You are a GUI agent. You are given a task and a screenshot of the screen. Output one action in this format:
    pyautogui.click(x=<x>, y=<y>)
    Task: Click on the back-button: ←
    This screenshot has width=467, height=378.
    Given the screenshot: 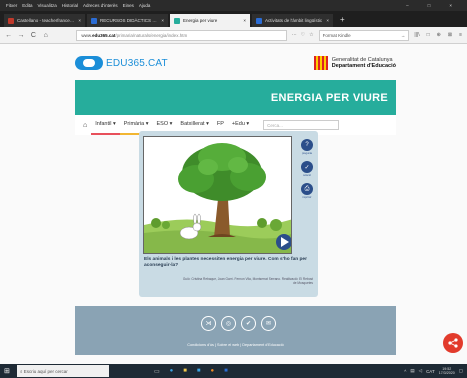 What is the action you would take?
    pyautogui.click(x=8, y=35)
    